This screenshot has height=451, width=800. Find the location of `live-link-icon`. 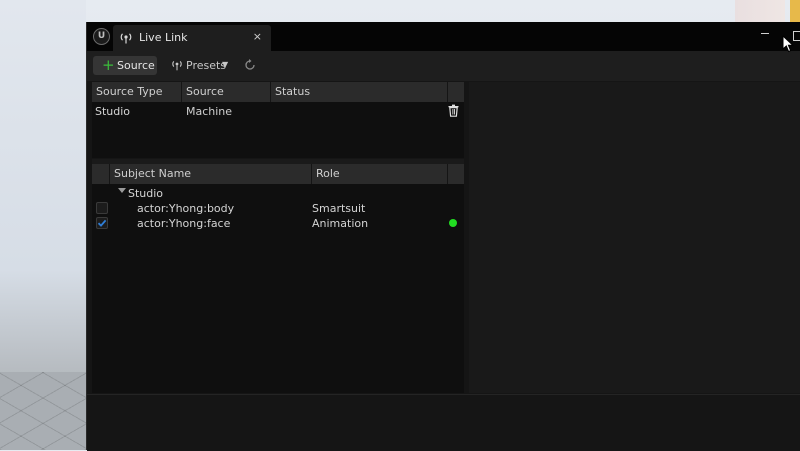

live-link-icon is located at coordinates (126, 38).